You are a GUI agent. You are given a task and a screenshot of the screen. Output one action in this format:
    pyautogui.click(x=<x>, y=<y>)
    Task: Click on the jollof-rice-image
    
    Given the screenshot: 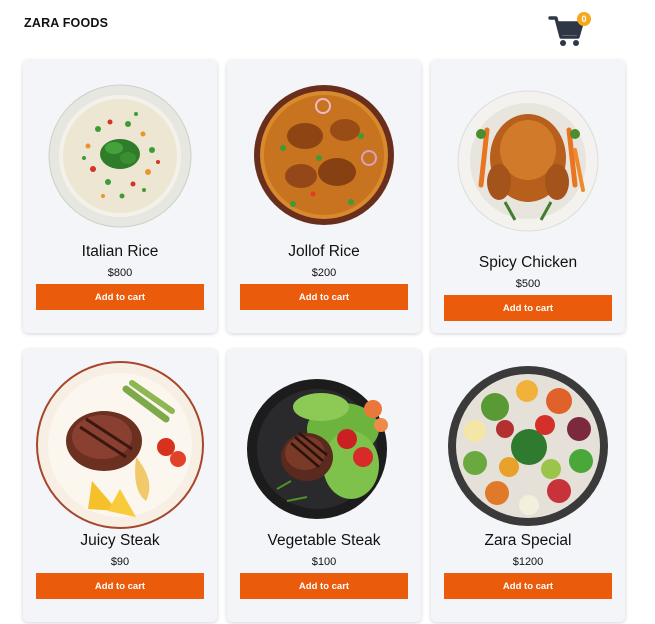 What is the action you would take?
    pyautogui.click(x=324, y=155)
    